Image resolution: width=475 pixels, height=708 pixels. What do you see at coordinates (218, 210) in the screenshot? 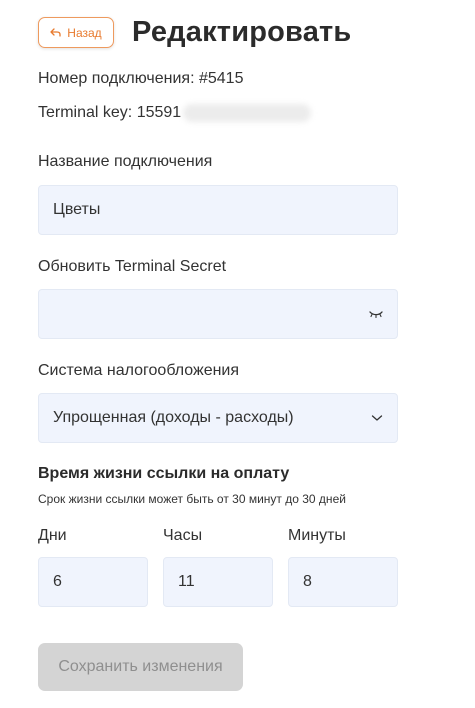
I see `connection-name-input: Цветы` at bounding box center [218, 210].